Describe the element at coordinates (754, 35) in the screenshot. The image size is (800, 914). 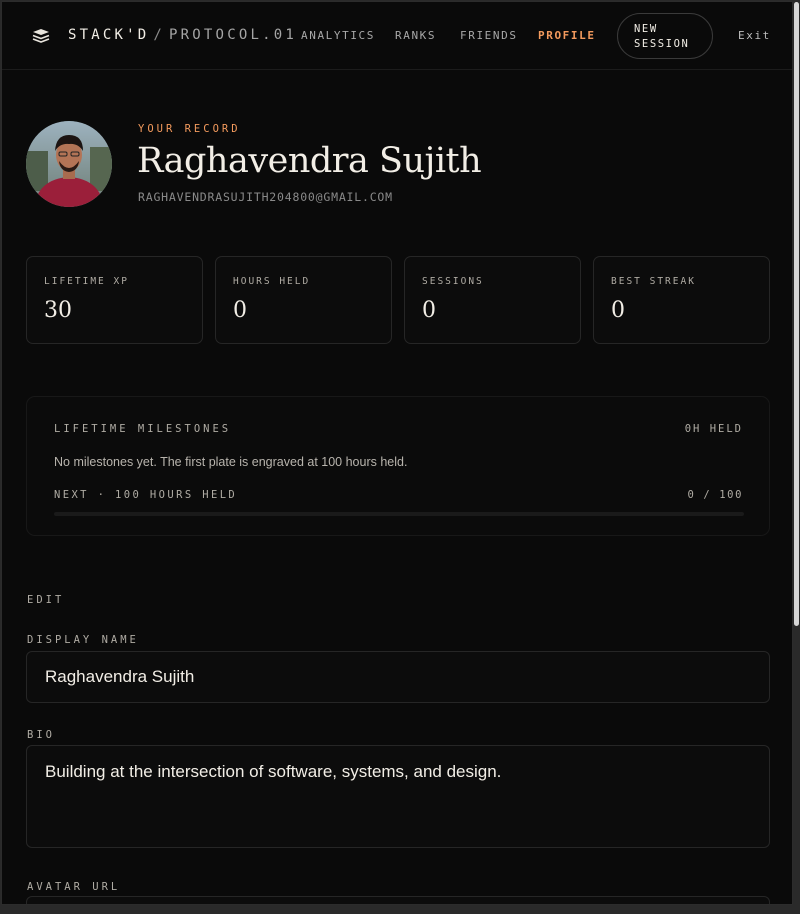
I see `exit-button: Exit` at that location.